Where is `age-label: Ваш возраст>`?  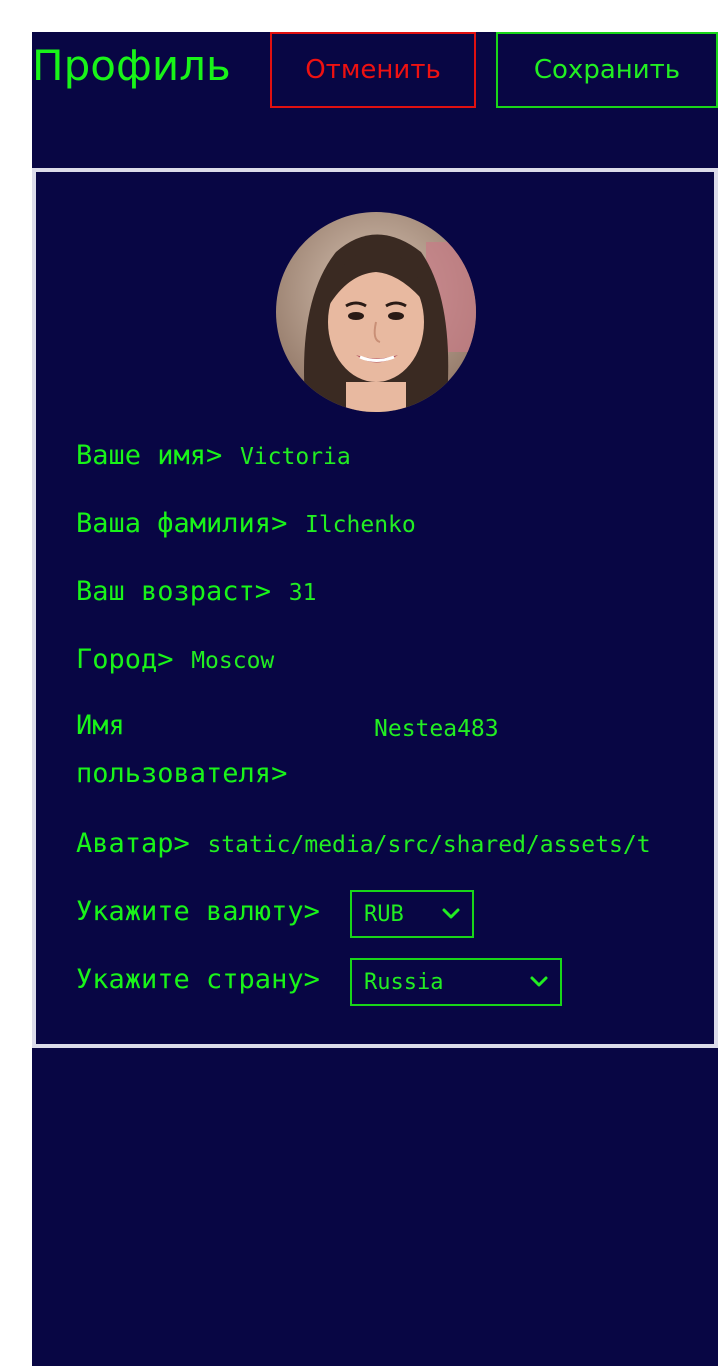 age-label: Ваш возраст> is located at coordinates (174, 591).